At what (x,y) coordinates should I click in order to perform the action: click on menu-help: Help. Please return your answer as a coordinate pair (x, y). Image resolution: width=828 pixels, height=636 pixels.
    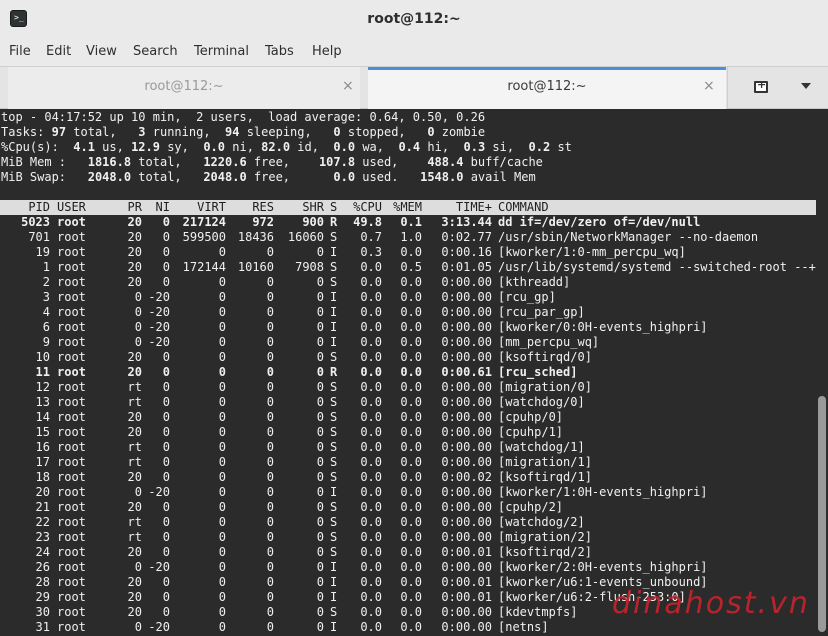
    Looking at the image, I should click on (327, 51).